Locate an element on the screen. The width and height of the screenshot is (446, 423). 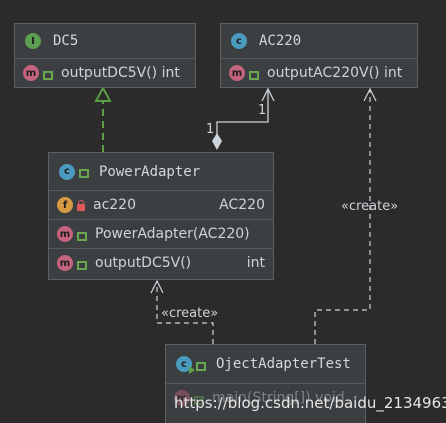
method-label: outputAC220V() int is located at coordinates (335, 73).